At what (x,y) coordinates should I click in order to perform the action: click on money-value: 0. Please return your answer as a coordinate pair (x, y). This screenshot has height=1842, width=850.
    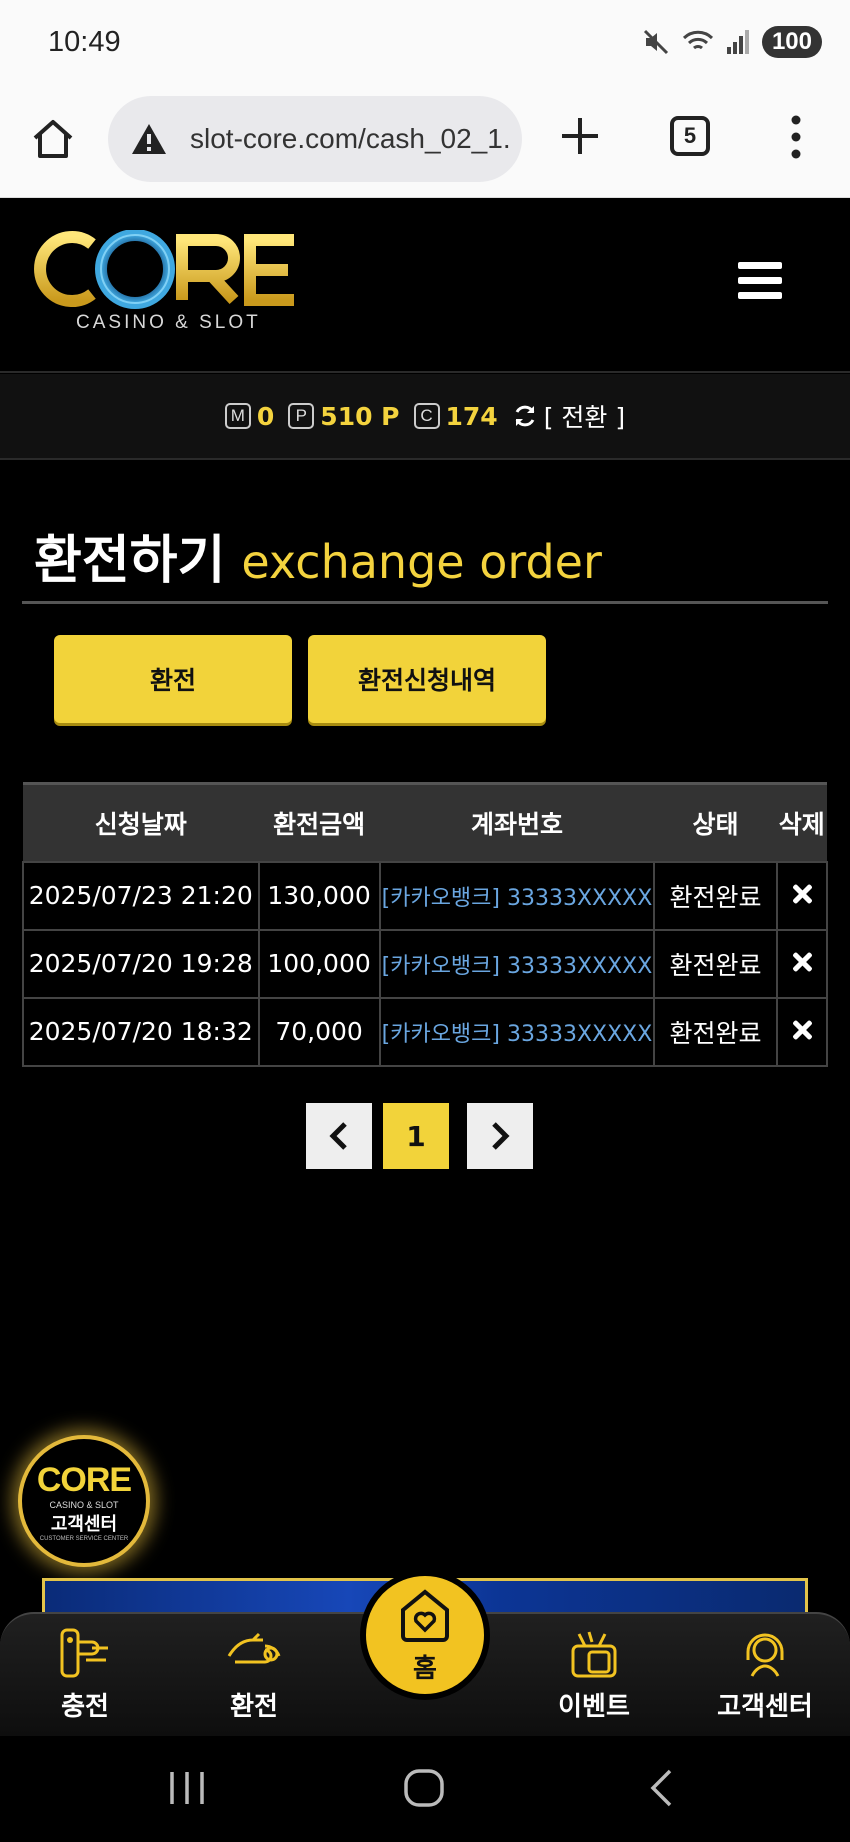
    Looking at the image, I should click on (265, 416).